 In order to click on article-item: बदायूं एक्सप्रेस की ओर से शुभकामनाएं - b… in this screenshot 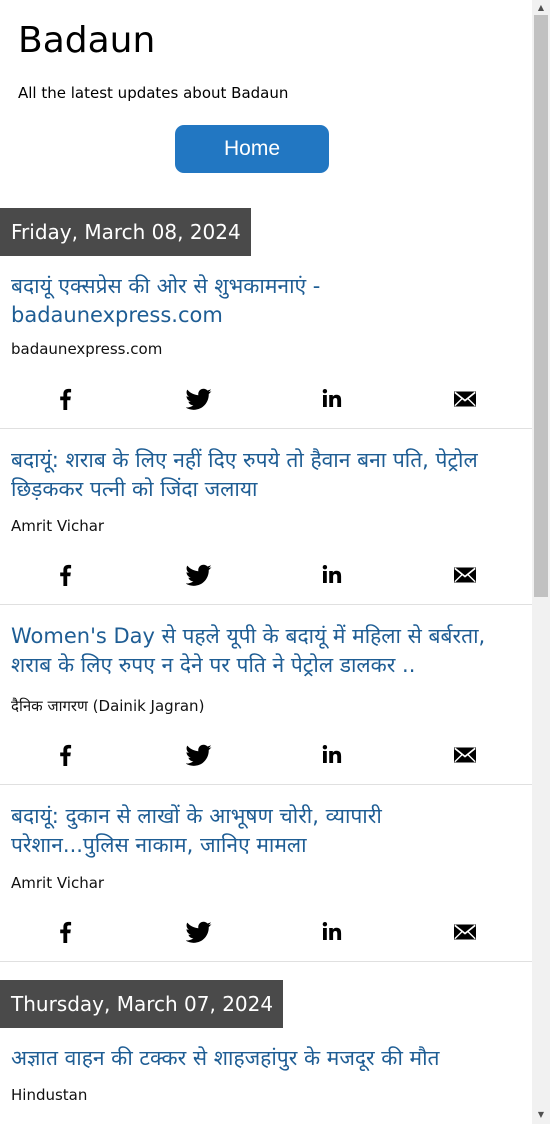, I will do `click(266, 350)`.